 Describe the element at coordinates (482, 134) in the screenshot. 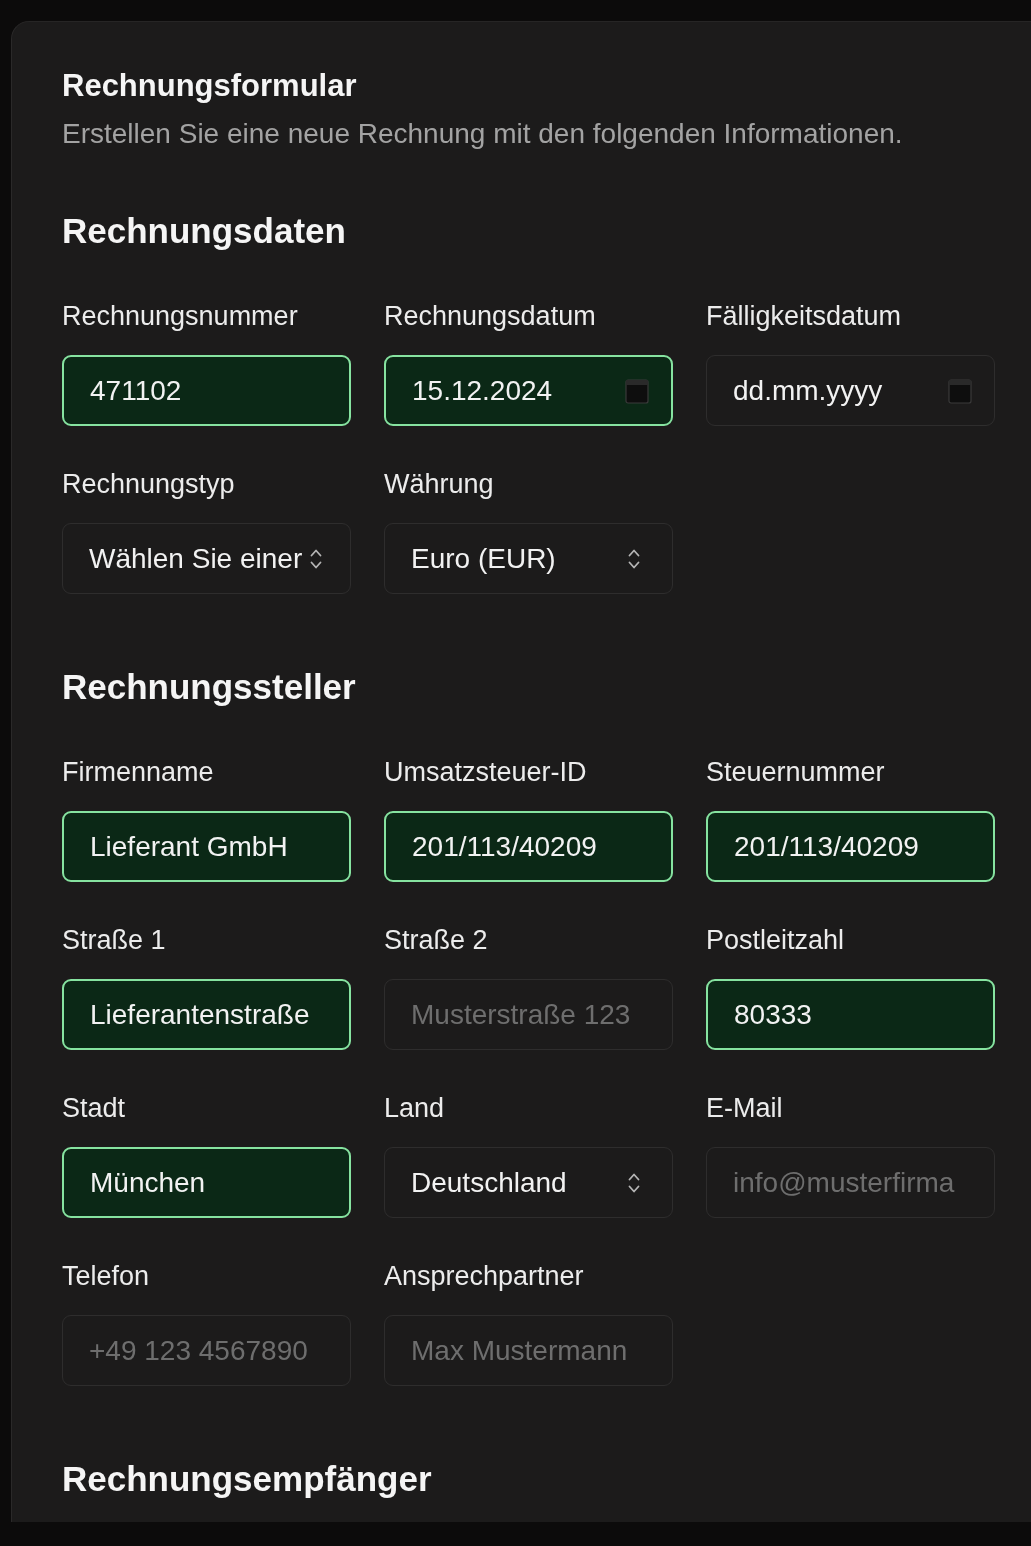

I see `form-description: Erstellen Sie eine neue Rechnung mit den folgenden Informationen.` at that location.